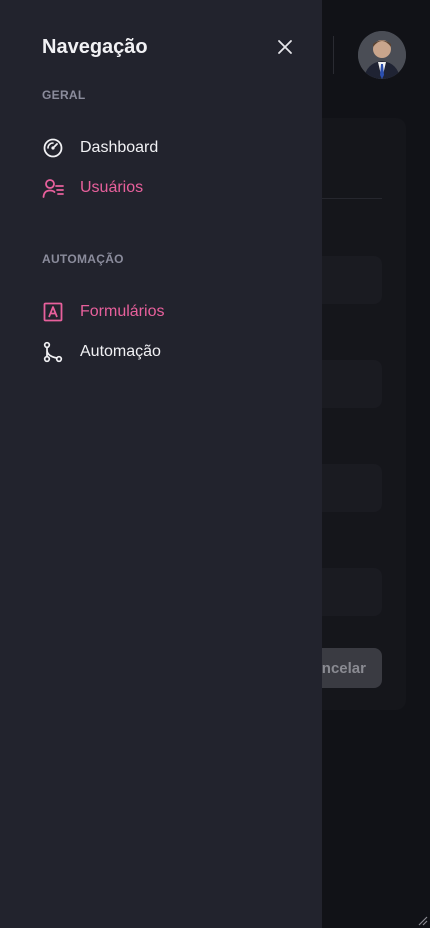 The height and width of the screenshot is (928, 430). Describe the element at coordinates (333, 55) in the screenshot. I see `topbar-divider` at that location.